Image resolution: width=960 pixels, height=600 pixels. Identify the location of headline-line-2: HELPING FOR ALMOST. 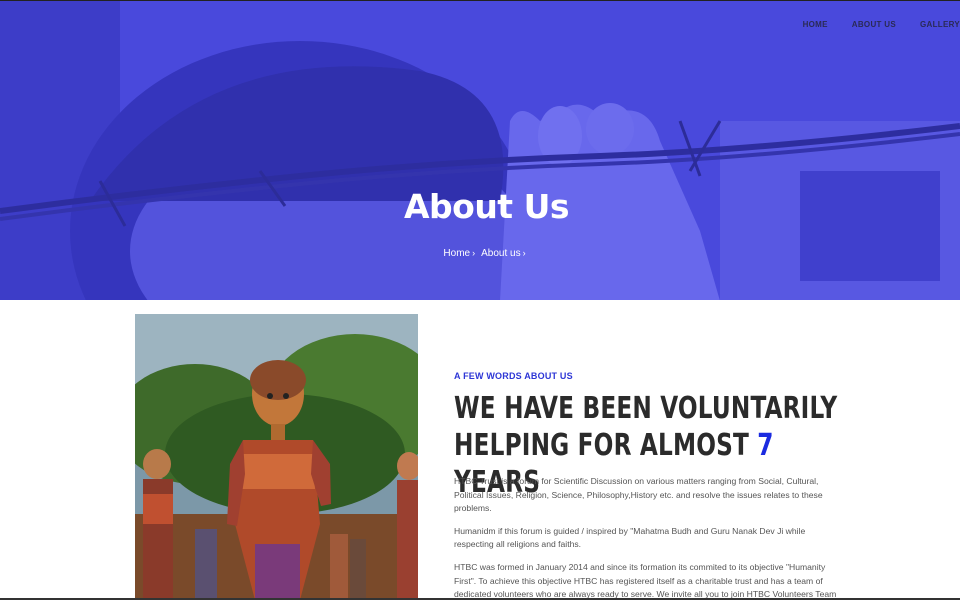
(606, 445).